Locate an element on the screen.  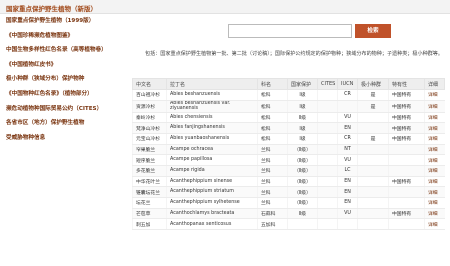
cell-chinese-name: 芒苞草 is located at coordinates (149, 214).